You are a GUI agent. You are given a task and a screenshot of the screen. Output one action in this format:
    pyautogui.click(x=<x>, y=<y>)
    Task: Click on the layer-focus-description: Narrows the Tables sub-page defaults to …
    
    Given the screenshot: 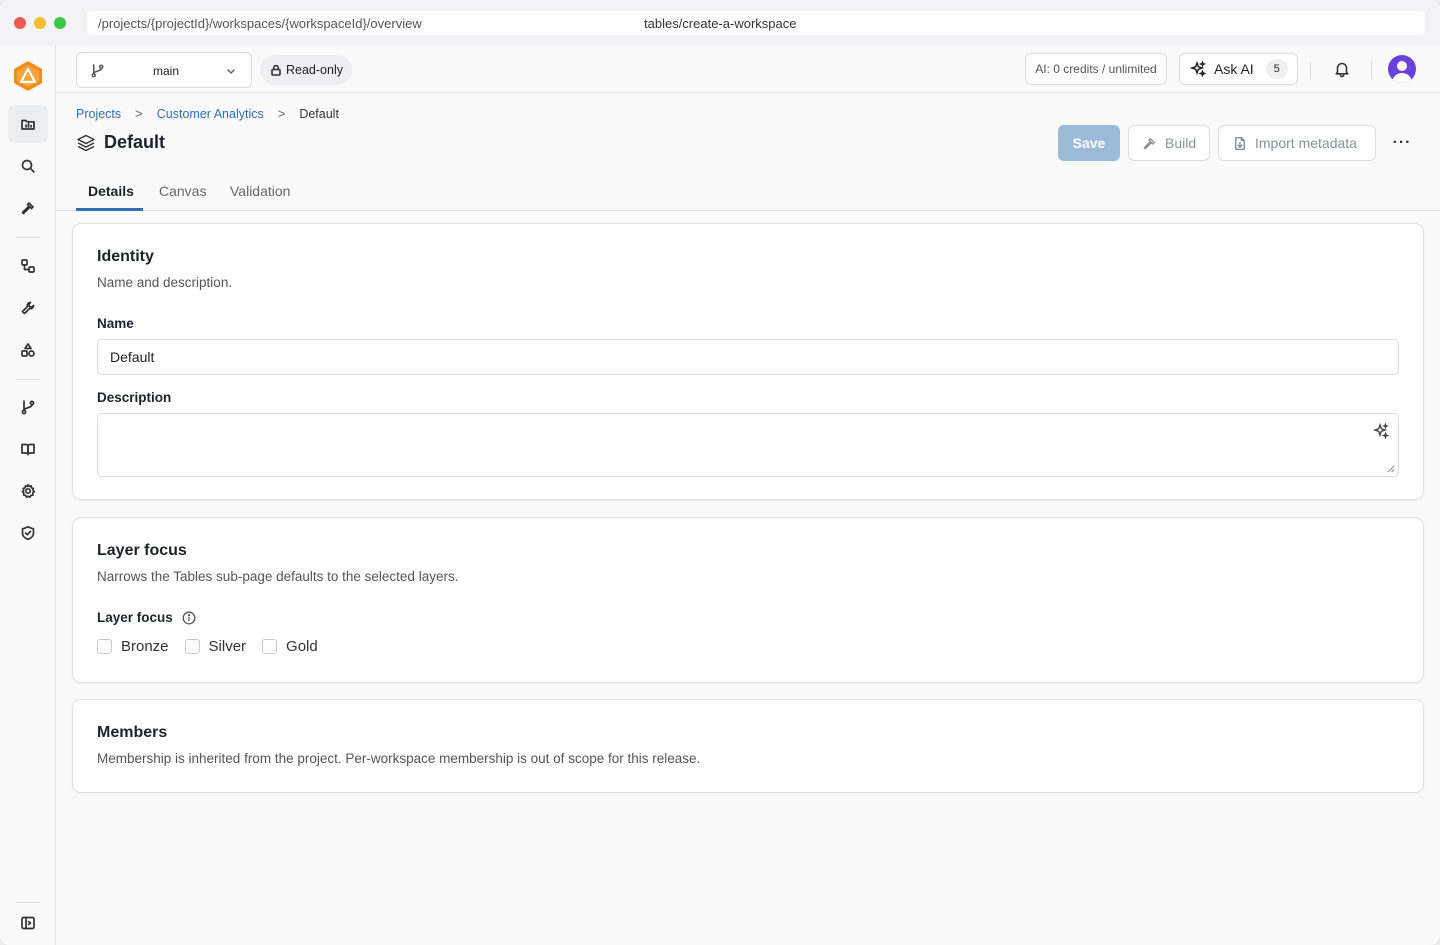 What is the action you would take?
    pyautogui.click(x=278, y=576)
    